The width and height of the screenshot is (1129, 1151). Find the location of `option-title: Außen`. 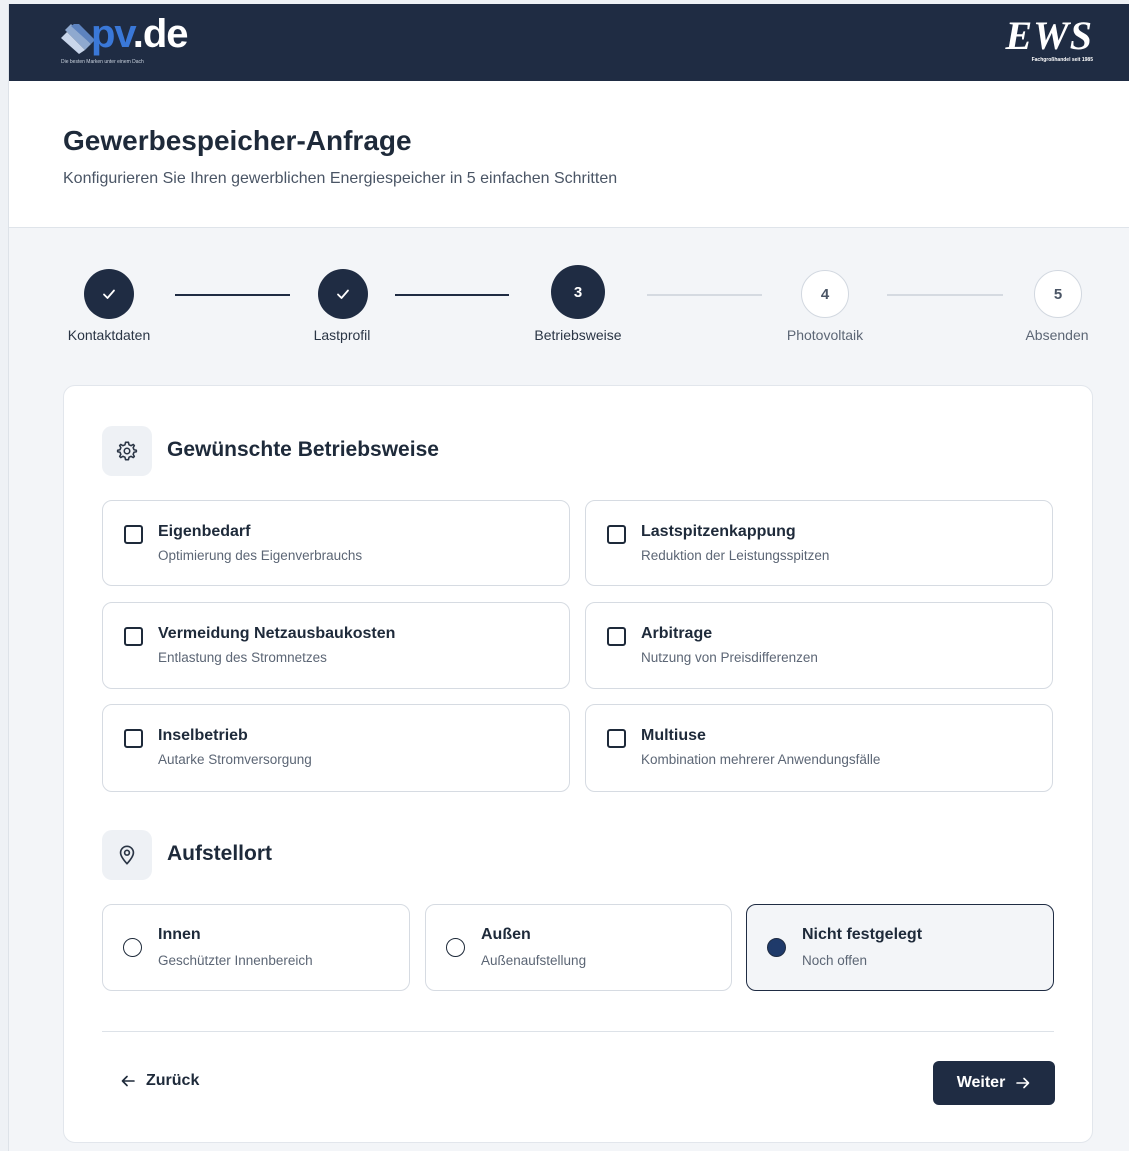

option-title: Außen is located at coordinates (506, 934).